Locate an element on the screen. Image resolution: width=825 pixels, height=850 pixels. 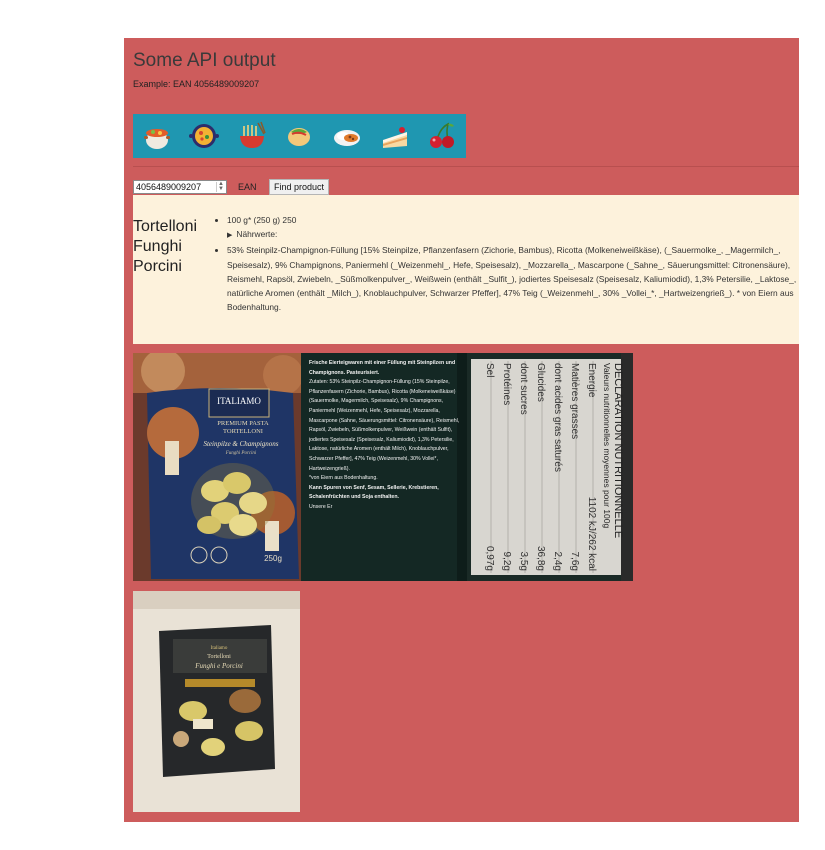
nutrition-row-label: Energie is located at coordinates (591, 380).